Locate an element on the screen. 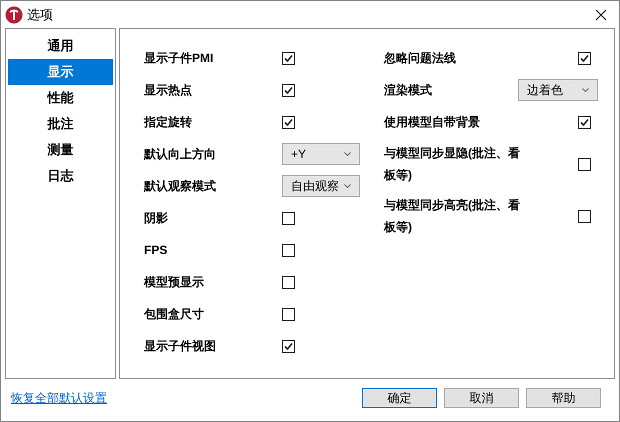  dialog-button: 取消 is located at coordinates (481, 398).